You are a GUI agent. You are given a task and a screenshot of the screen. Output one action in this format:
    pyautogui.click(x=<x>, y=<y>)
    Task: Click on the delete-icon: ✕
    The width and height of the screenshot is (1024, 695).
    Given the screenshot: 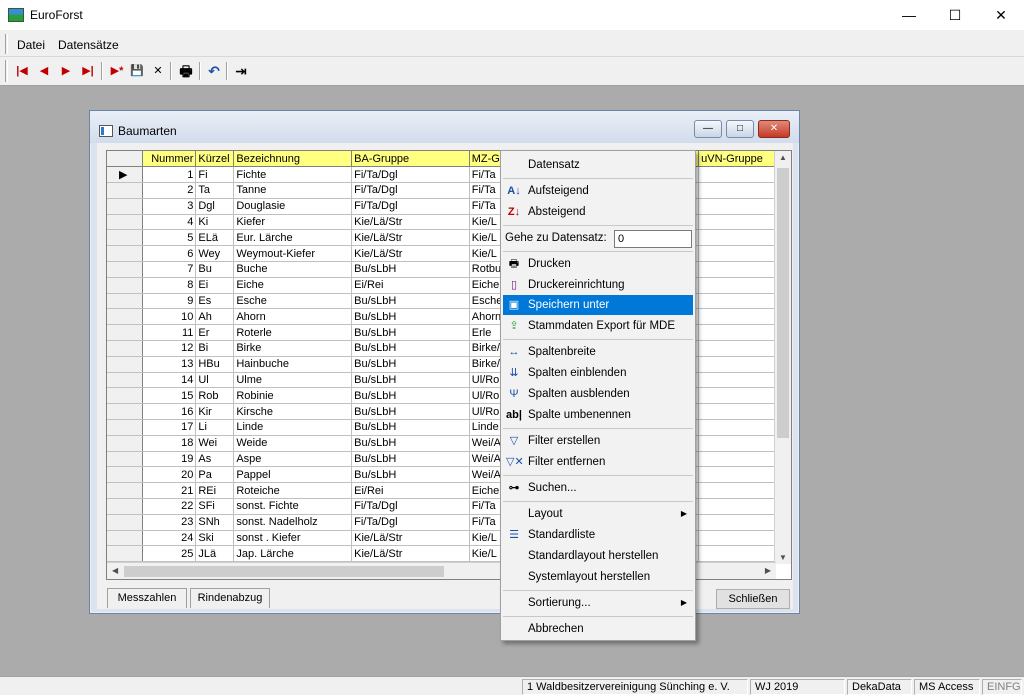 What is the action you would take?
    pyautogui.click(x=158, y=71)
    